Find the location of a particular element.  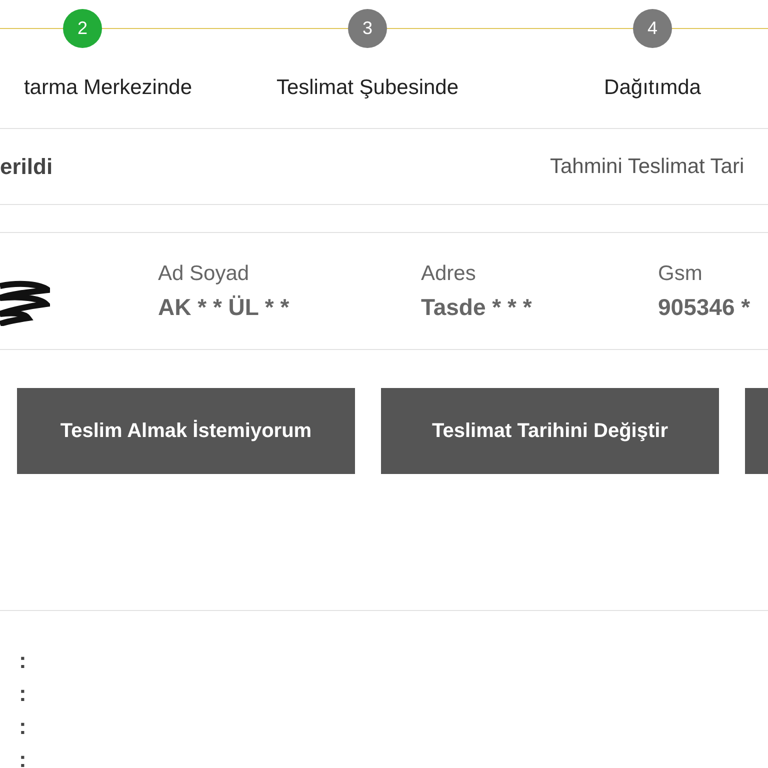

action-button: Teslim Almak İstemiyorum is located at coordinates (186, 431).